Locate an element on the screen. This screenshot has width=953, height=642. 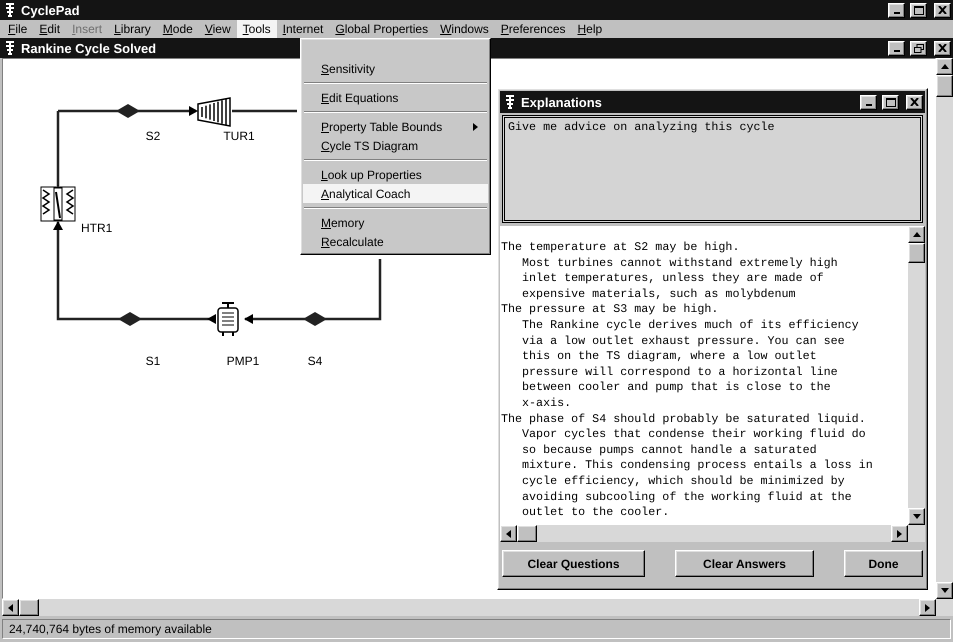
menu-item: Help is located at coordinates (590, 29).